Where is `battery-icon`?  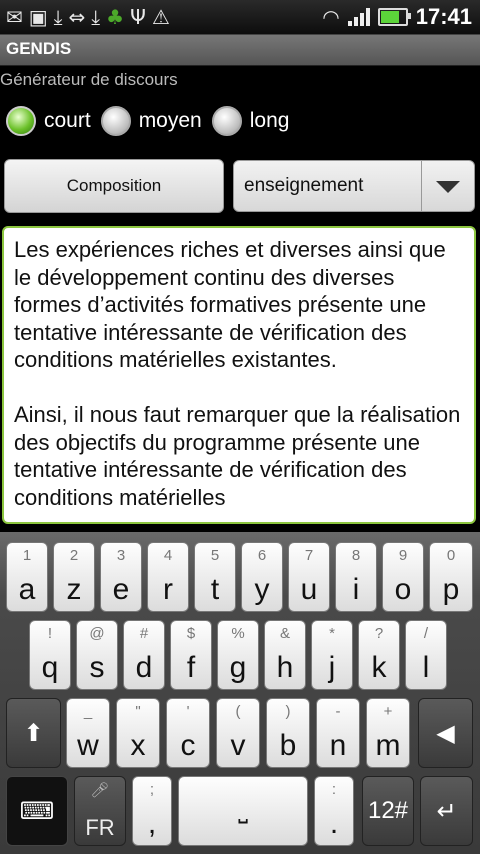
battery-icon is located at coordinates (394, 17).